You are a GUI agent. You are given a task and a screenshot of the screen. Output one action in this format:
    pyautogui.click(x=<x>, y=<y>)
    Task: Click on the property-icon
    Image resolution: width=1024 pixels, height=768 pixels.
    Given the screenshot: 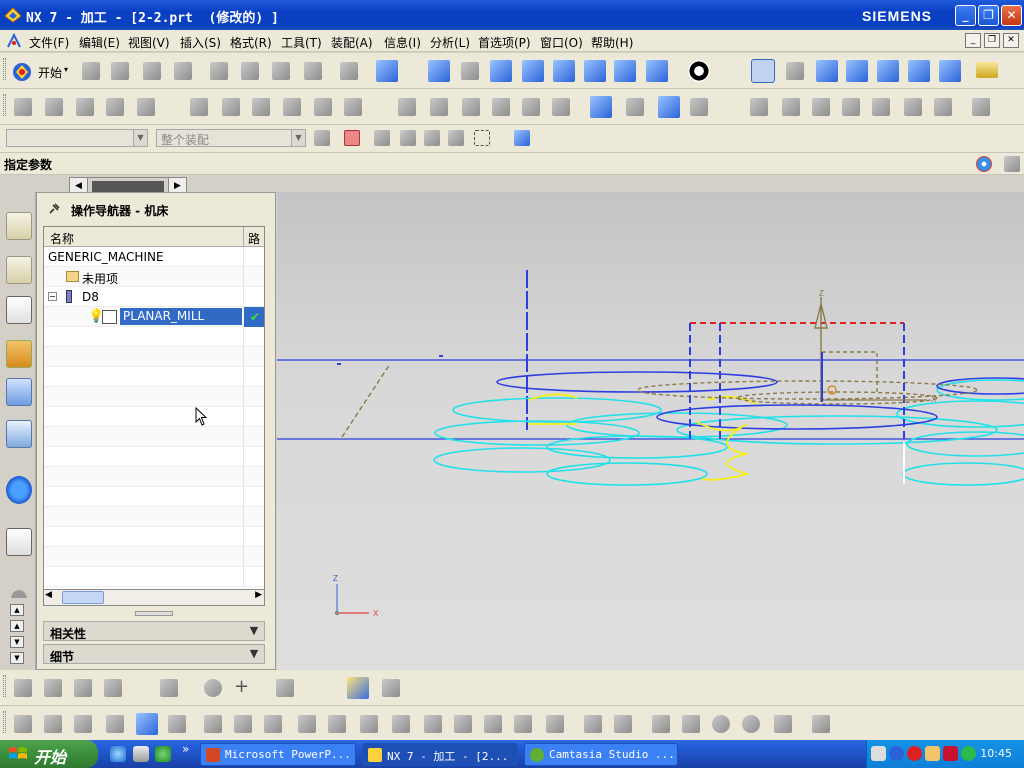 What is the action you would take?
    pyautogui.click(x=501, y=107)
    